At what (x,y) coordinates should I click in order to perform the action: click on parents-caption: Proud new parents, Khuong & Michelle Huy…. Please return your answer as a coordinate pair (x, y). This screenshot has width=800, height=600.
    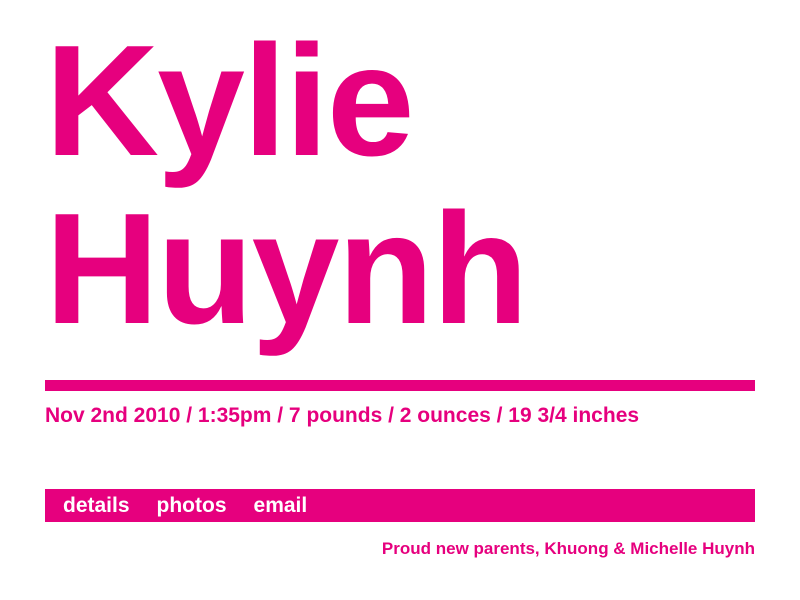
    Looking at the image, I should click on (568, 548).